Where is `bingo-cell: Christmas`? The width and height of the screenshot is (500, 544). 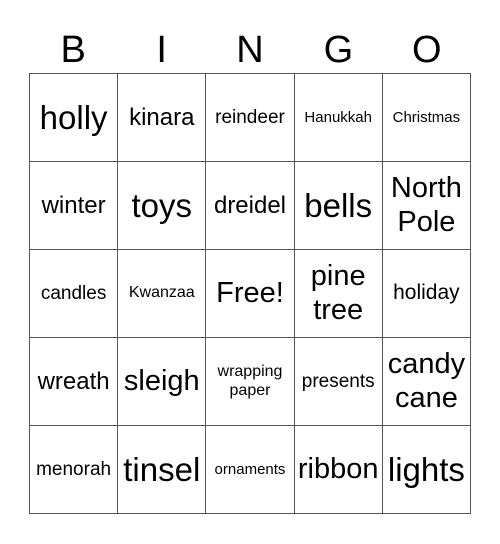
bingo-cell: Christmas is located at coordinates (426, 118).